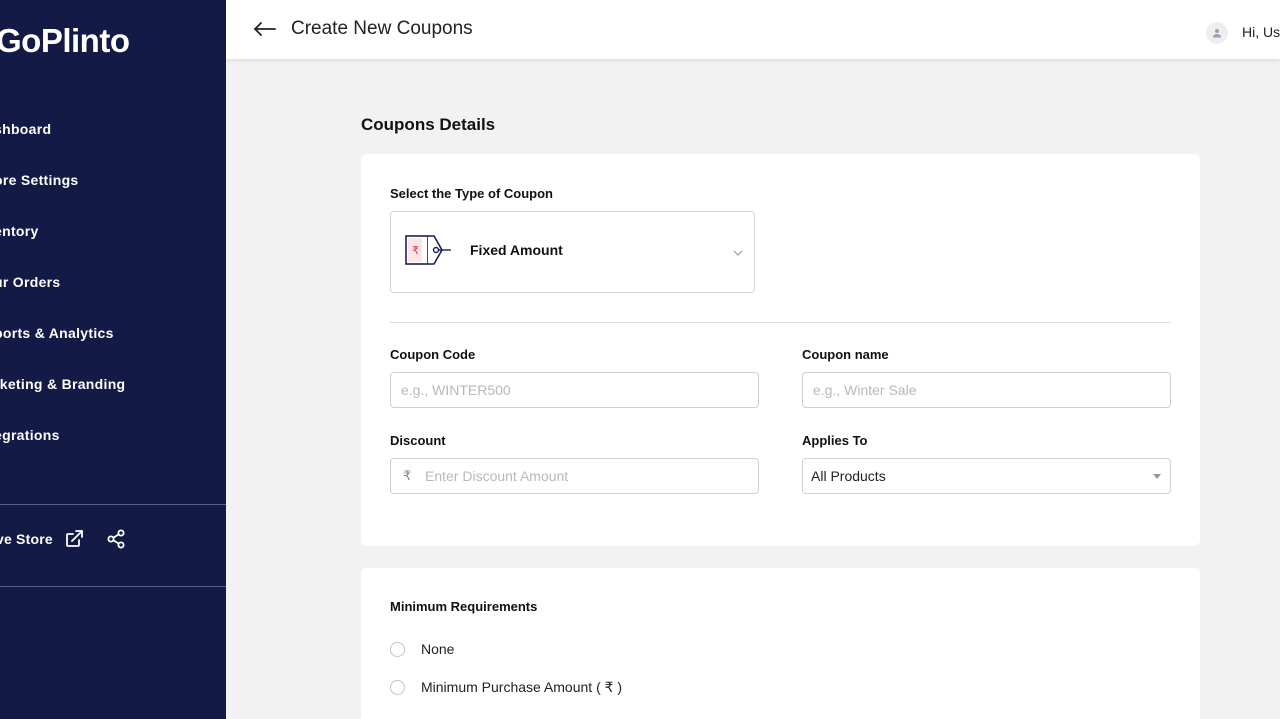 The width and height of the screenshot is (1280, 719). I want to click on sidebar-item-reports-analytics: ports & Analytics, so click(57, 333).